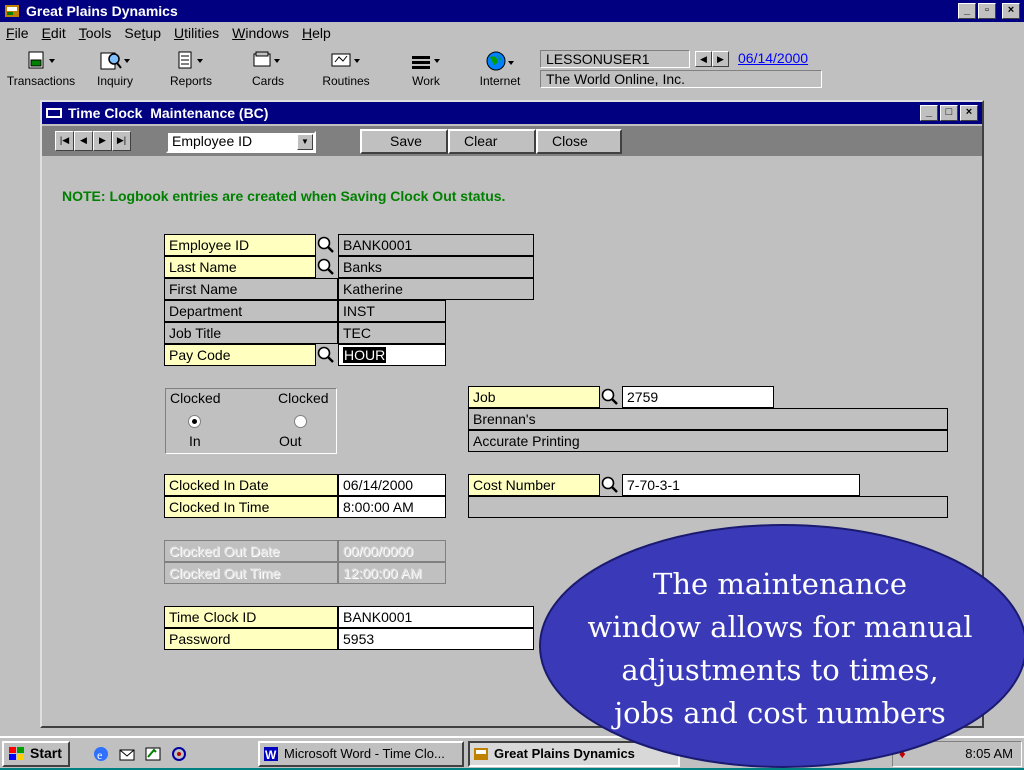  Describe the element at coordinates (436, 639) in the screenshot. I see `password-field: 5953` at that location.